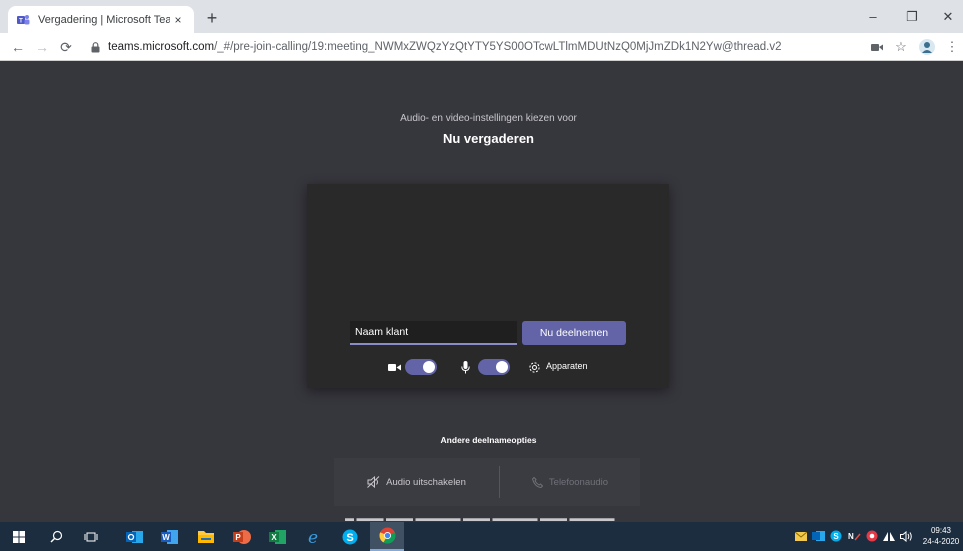  What do you see at coordinates (56, 536) in the screenshot?
I see `search-icon` at bounding box center [56, 536].